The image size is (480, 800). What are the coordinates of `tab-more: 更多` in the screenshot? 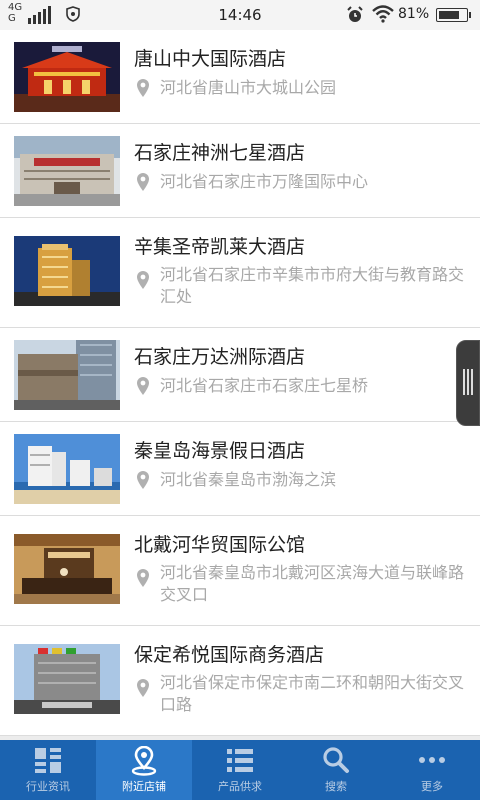 It's located at (432, 770).